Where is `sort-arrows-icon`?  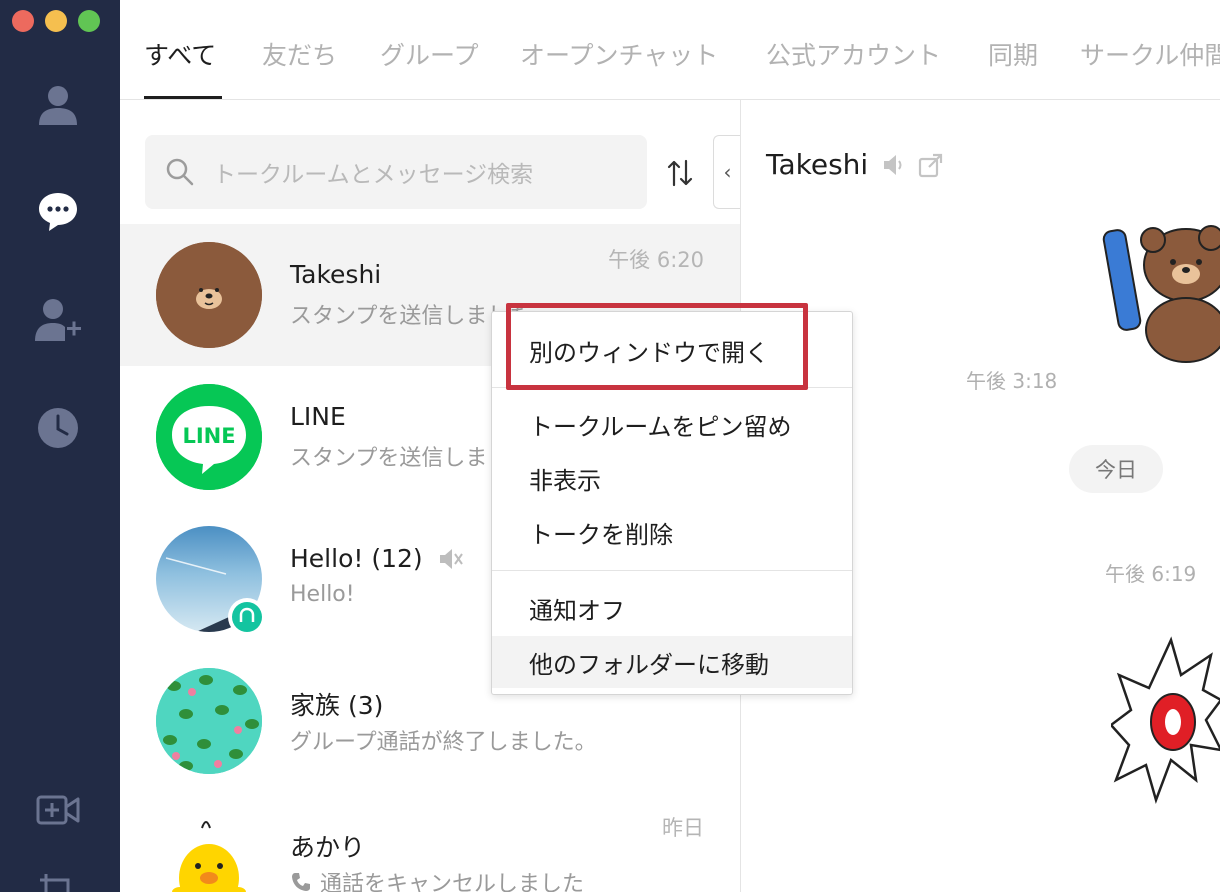
sort-arrows-icon is located at coordinates (680, 173).